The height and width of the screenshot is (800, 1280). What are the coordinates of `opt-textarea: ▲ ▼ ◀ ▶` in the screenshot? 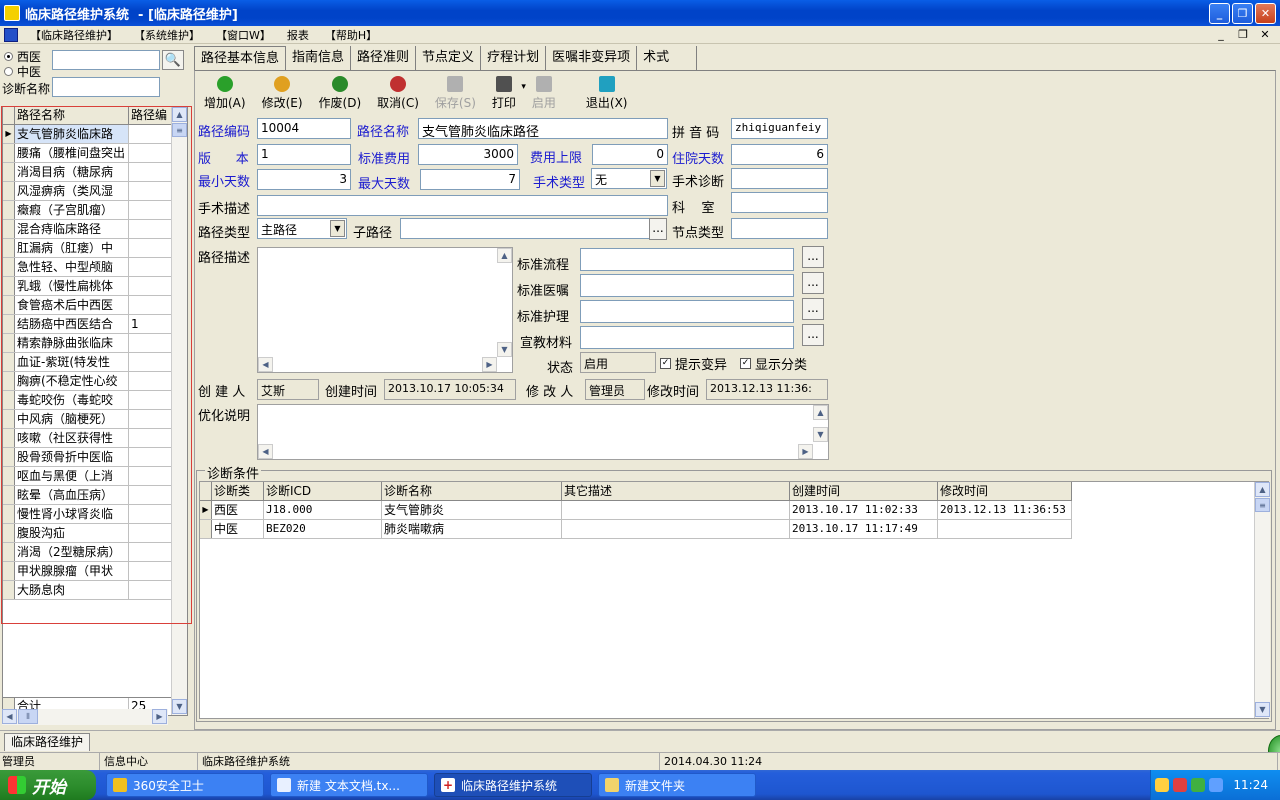 It's located at (543, 432).